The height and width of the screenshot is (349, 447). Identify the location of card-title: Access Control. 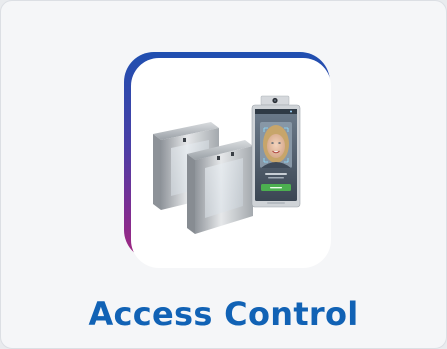
(223, 314).